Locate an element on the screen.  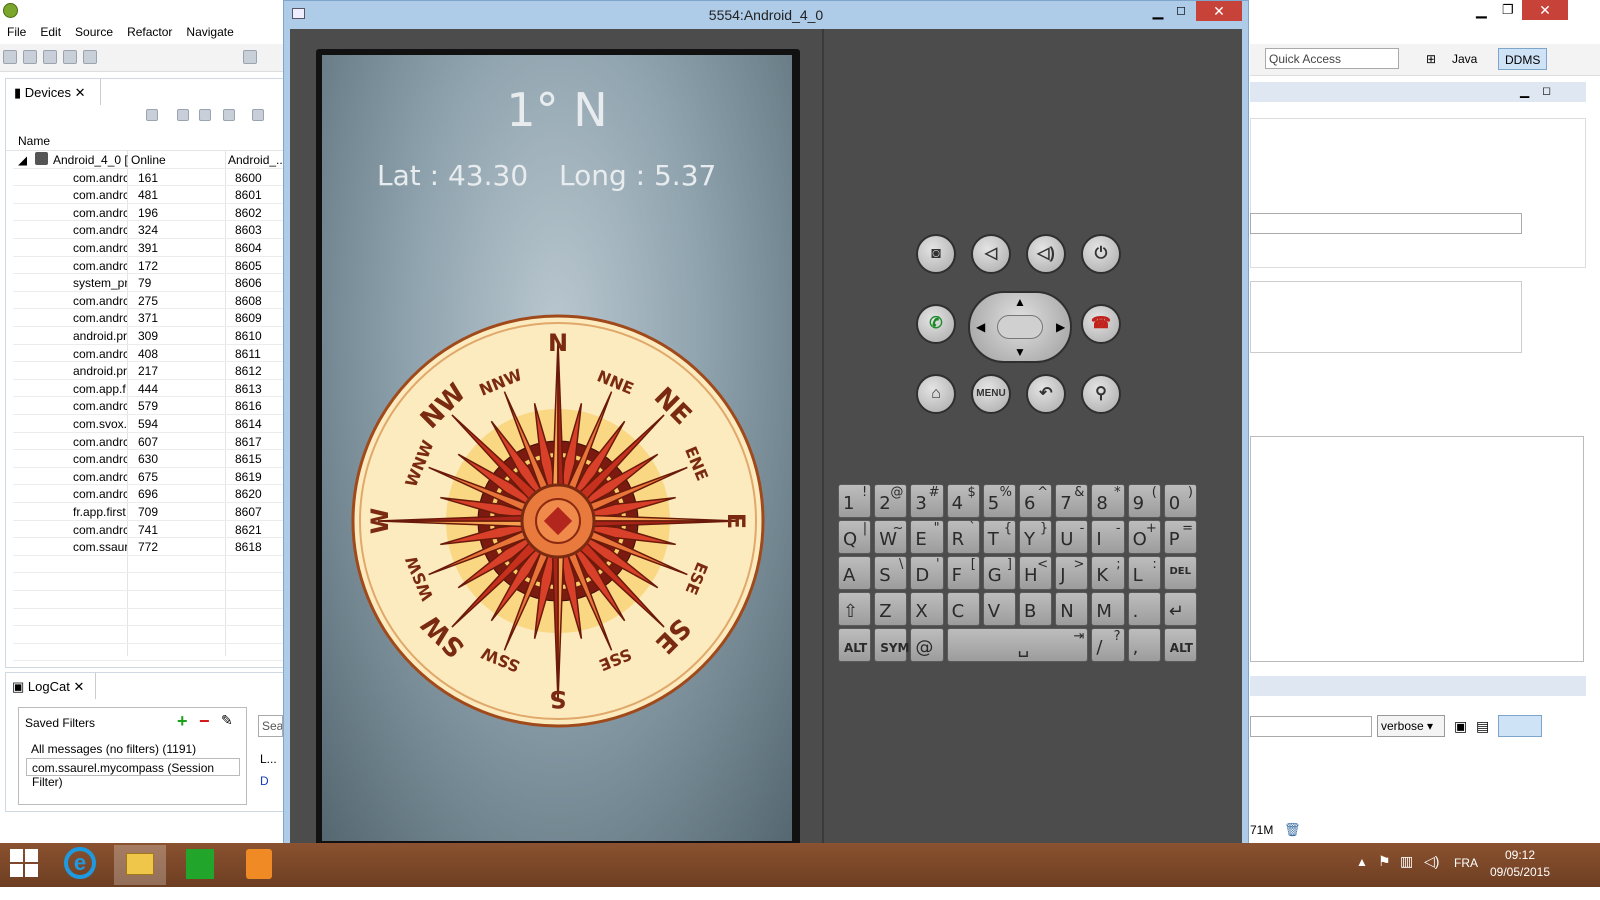
process-row: com.andrc 481 8601 is located at coordinates (148, 195).